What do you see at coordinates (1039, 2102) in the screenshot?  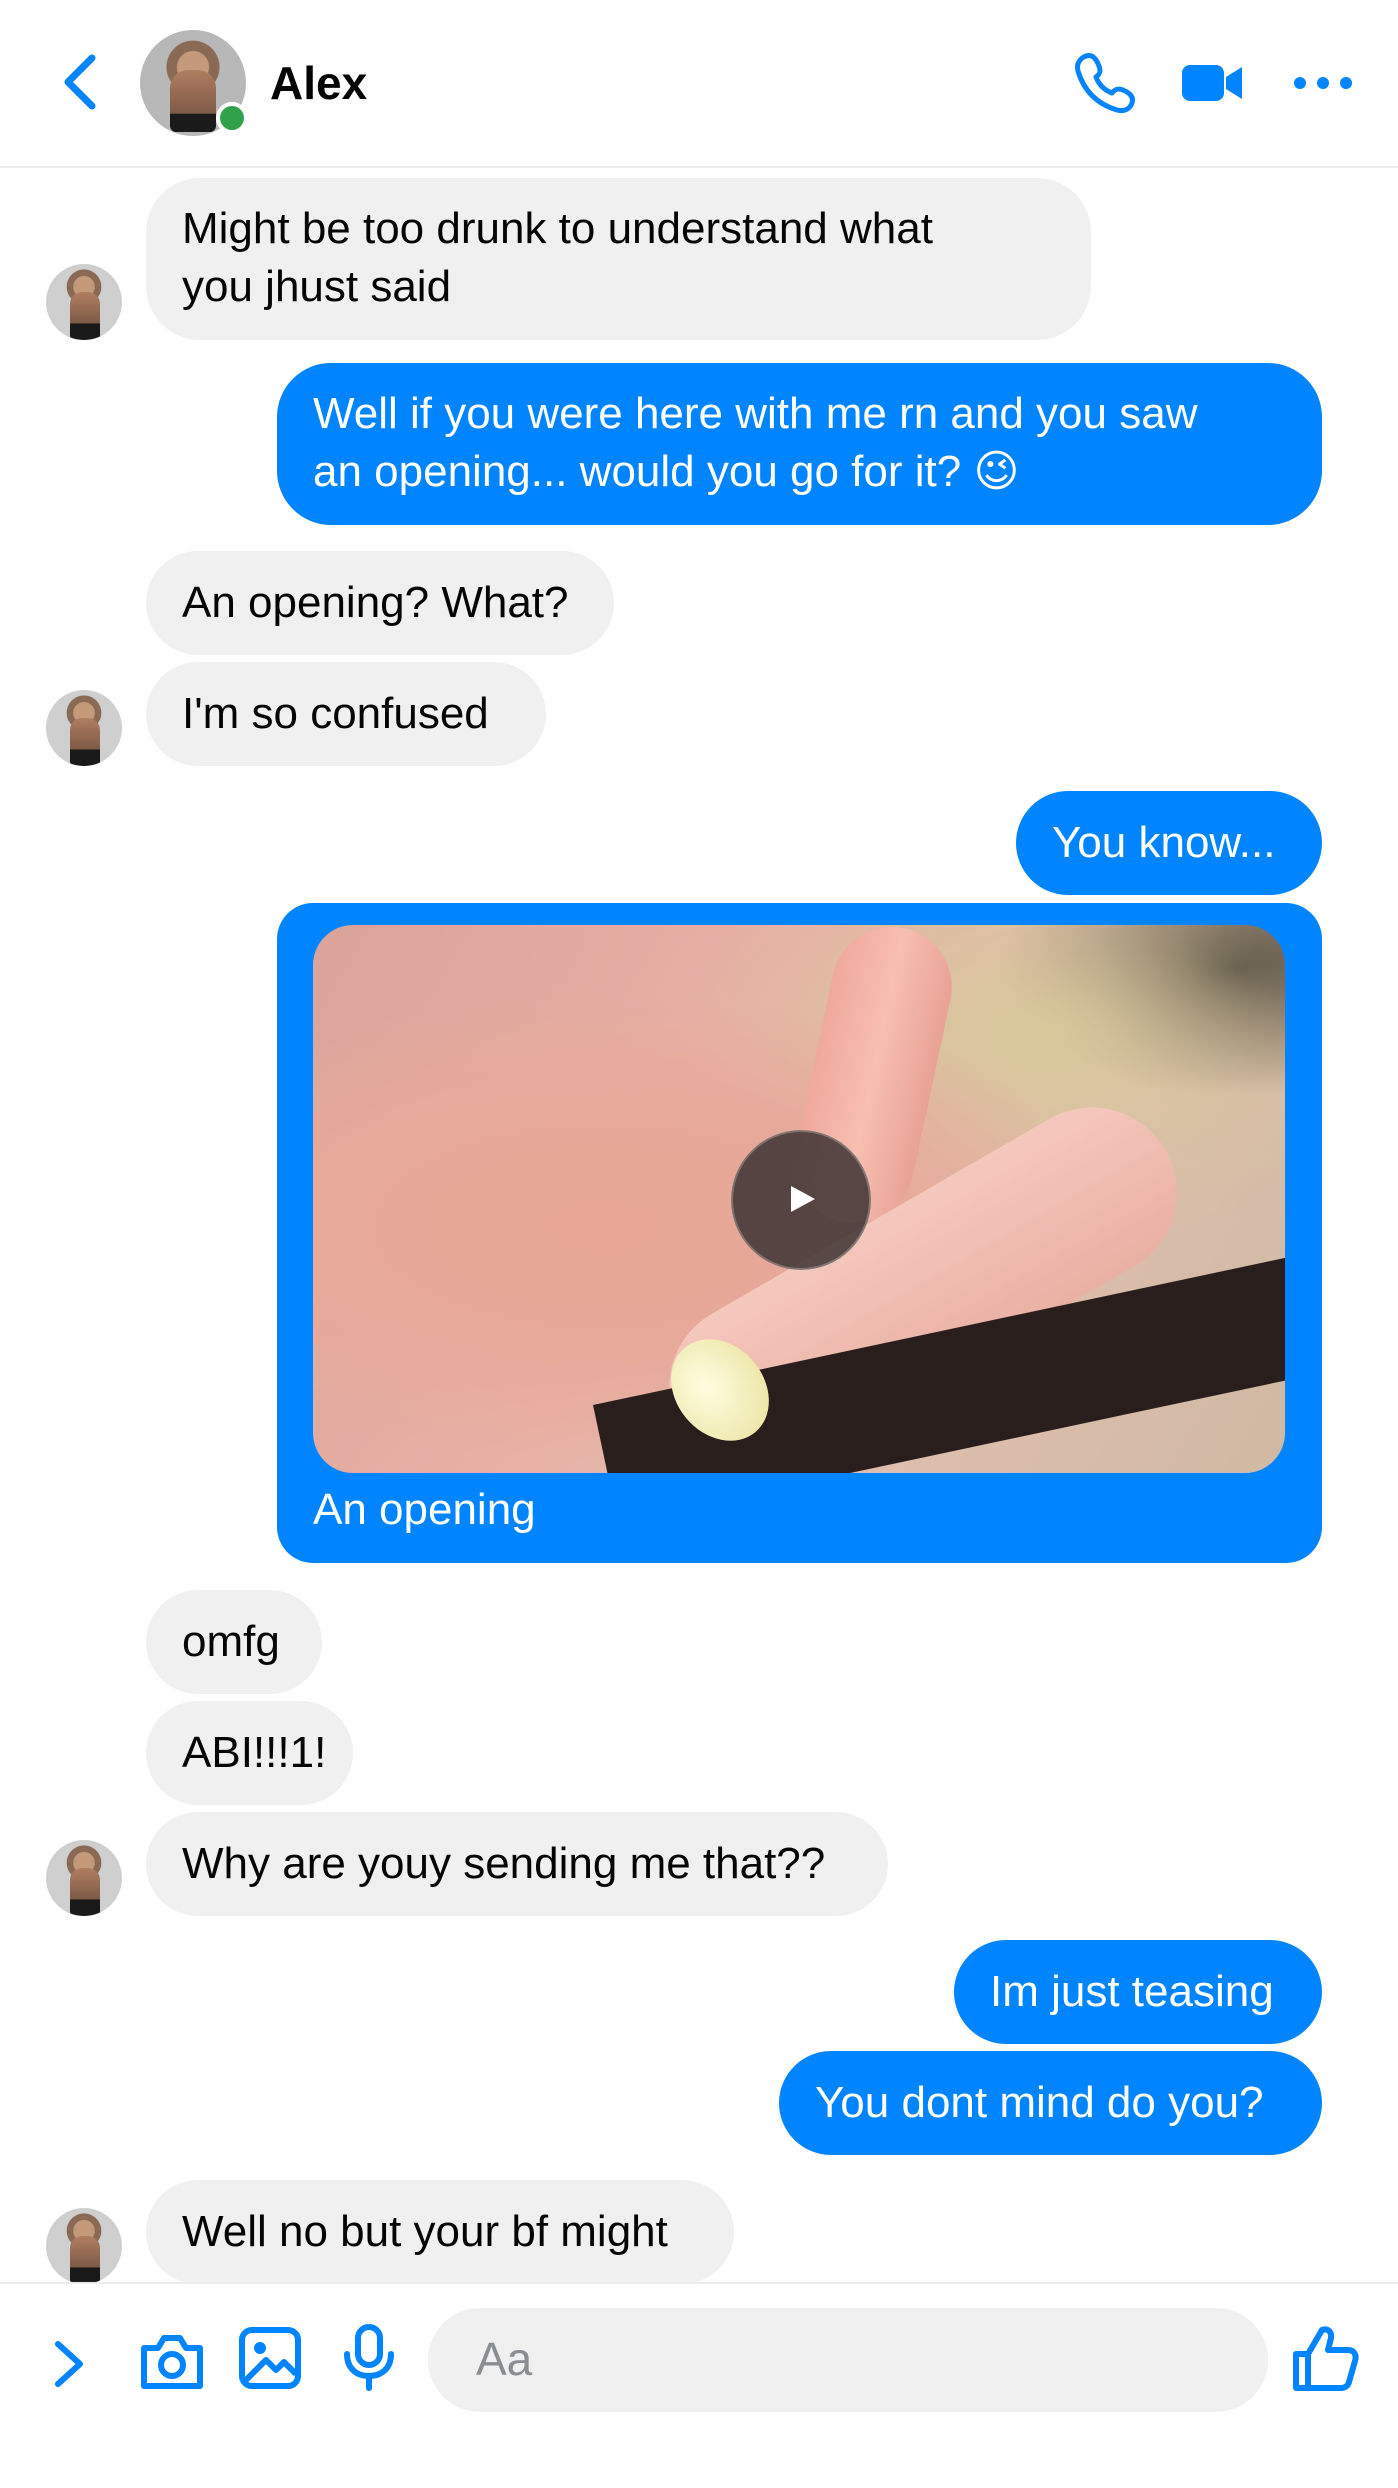 I see `message-text: You dont mind do you?` at bounding box center [1039, 2102].